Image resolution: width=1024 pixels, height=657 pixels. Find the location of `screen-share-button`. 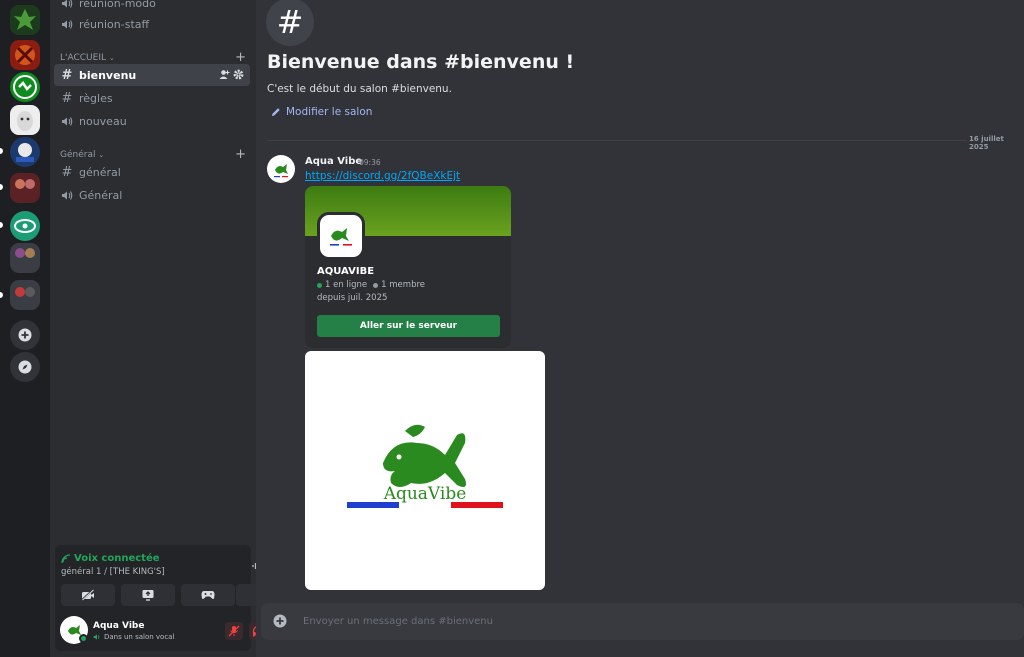

screen-share-button is located at coordinates (148, 595).